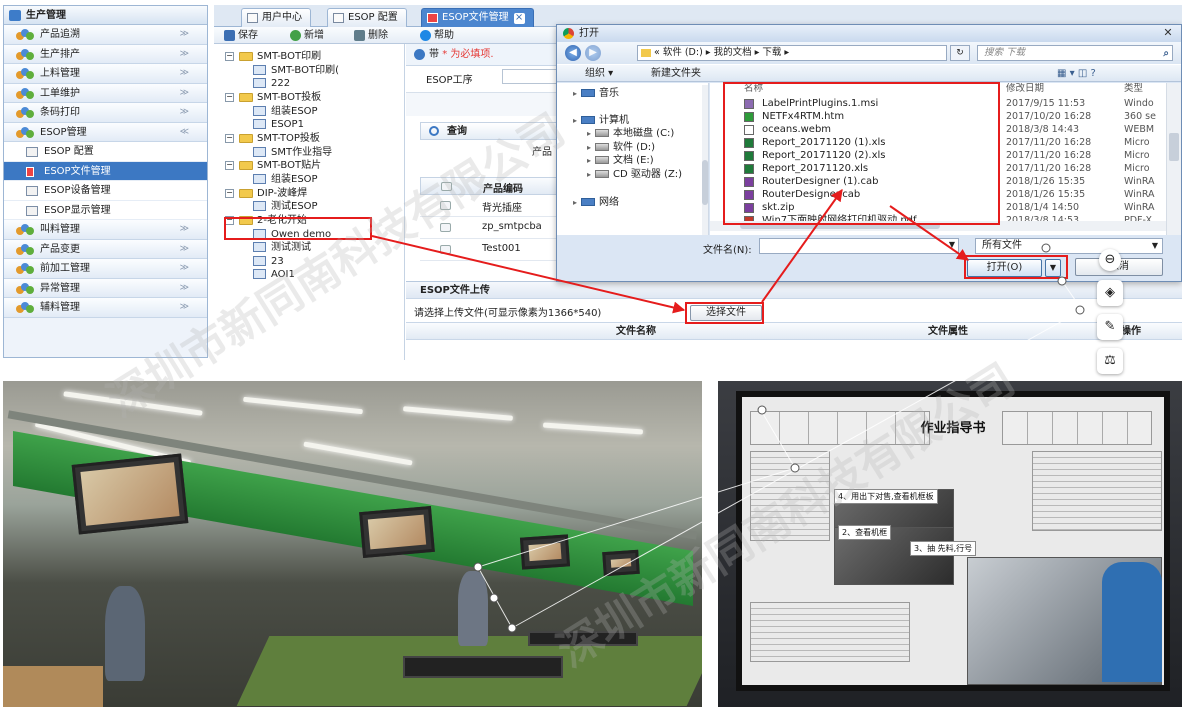 The image size is (1182, 707). Describe the element at coordinates (960, 53) in the screenshot. I see `refresh-button: ↻` at that location.